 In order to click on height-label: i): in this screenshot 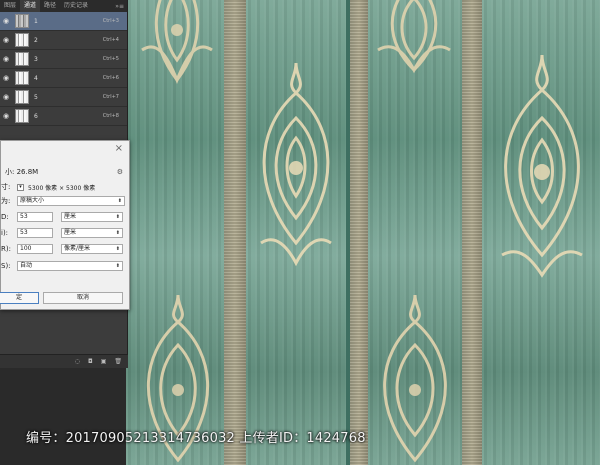, I will do `click(5, 233)`.